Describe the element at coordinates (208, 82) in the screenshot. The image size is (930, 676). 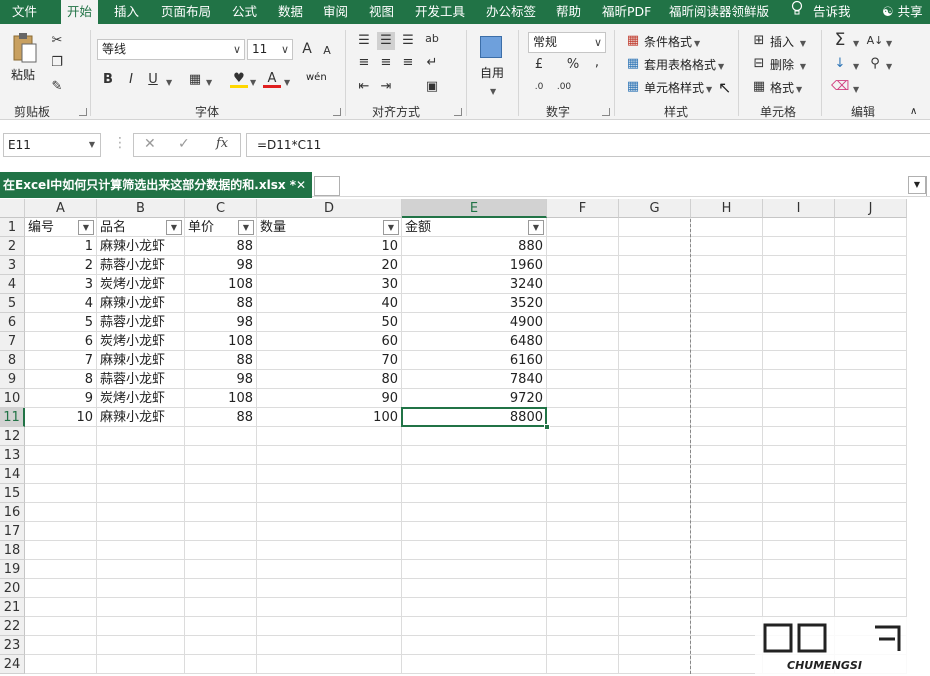
I see `borders-dropdown-icon: ▼` at that location.